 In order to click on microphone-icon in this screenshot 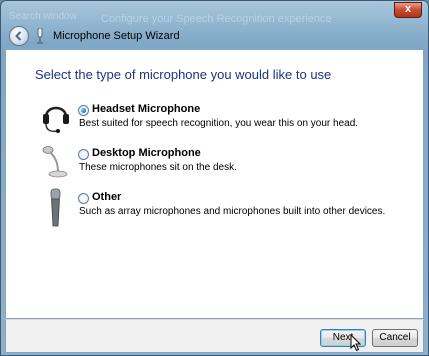, I will do `click(40, 36)`.